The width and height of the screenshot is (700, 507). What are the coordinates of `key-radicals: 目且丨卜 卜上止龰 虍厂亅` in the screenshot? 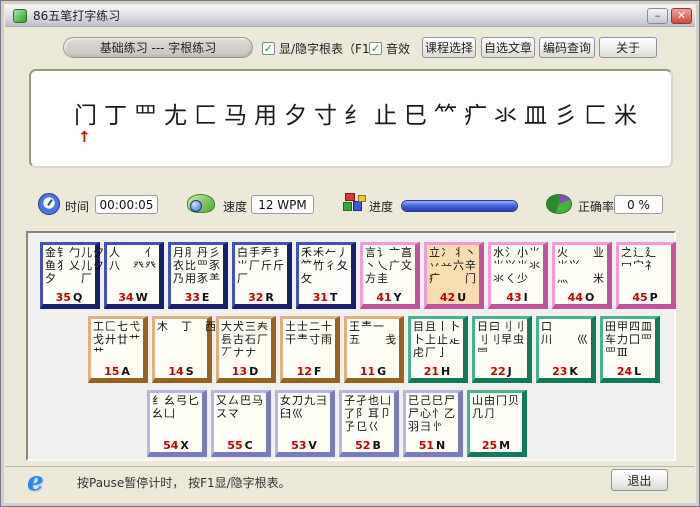 It's located at (437, 339).